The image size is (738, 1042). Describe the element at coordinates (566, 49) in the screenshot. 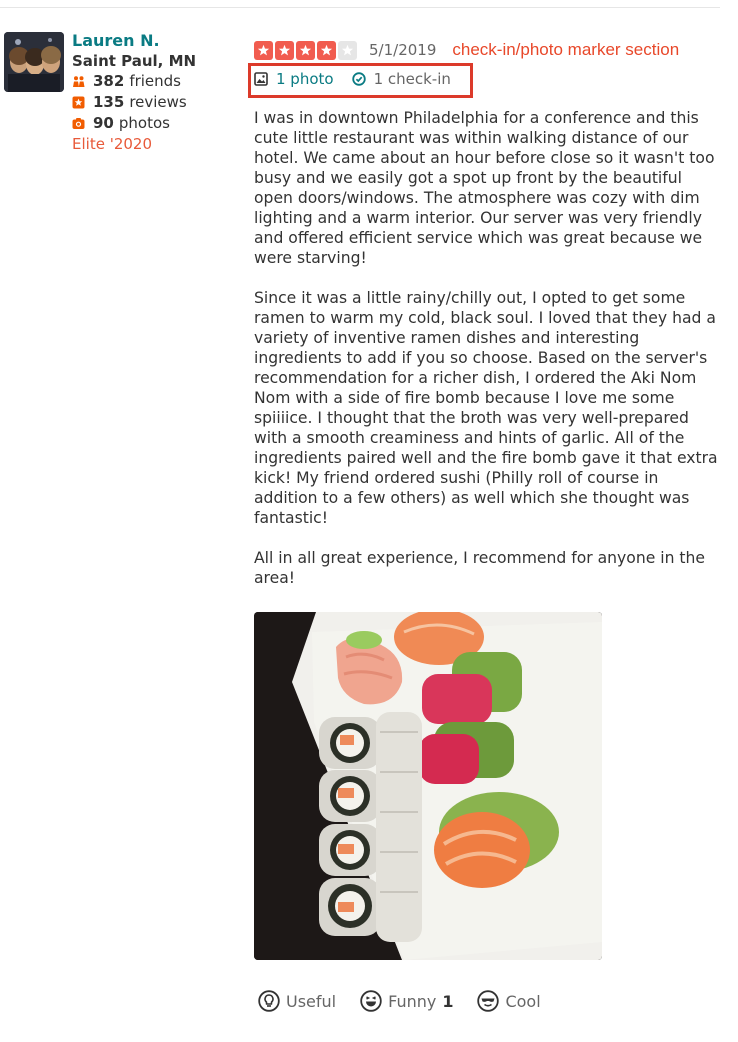

I see `annotation-label: check-in/photo marker section` at that location.